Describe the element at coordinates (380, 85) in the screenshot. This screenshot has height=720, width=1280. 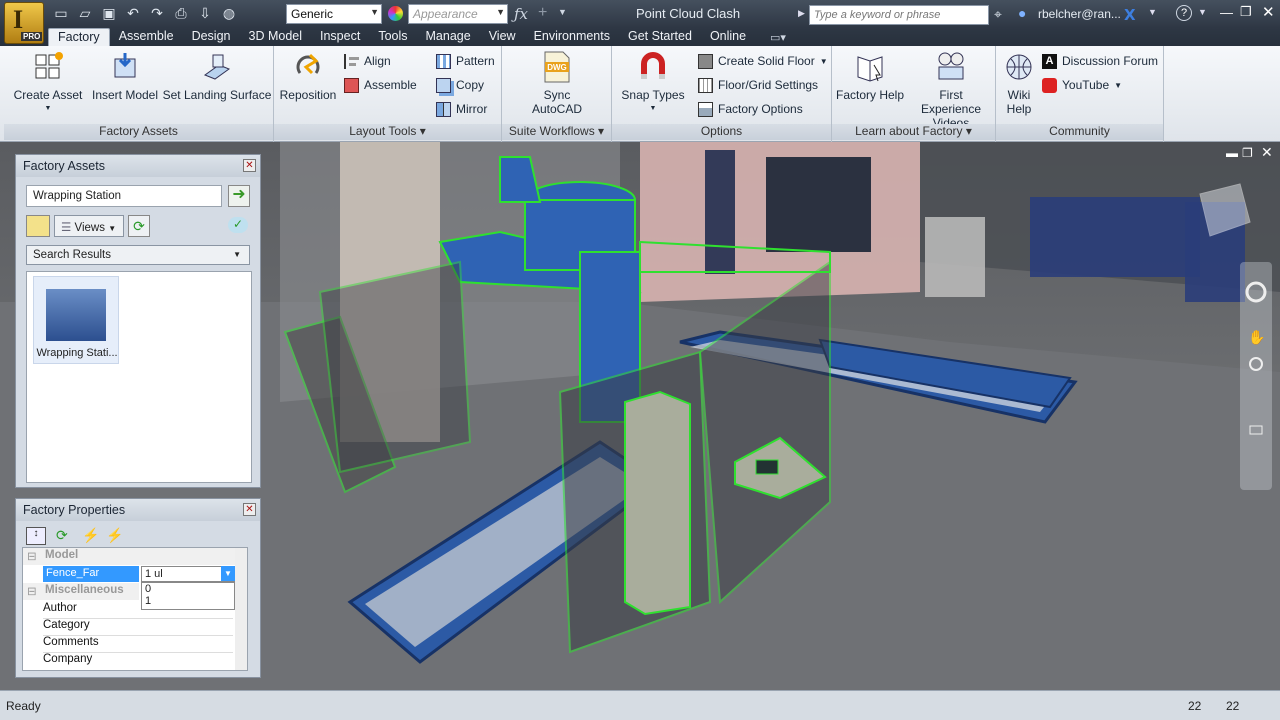
I see `assemble-button: Assemble` at that location.